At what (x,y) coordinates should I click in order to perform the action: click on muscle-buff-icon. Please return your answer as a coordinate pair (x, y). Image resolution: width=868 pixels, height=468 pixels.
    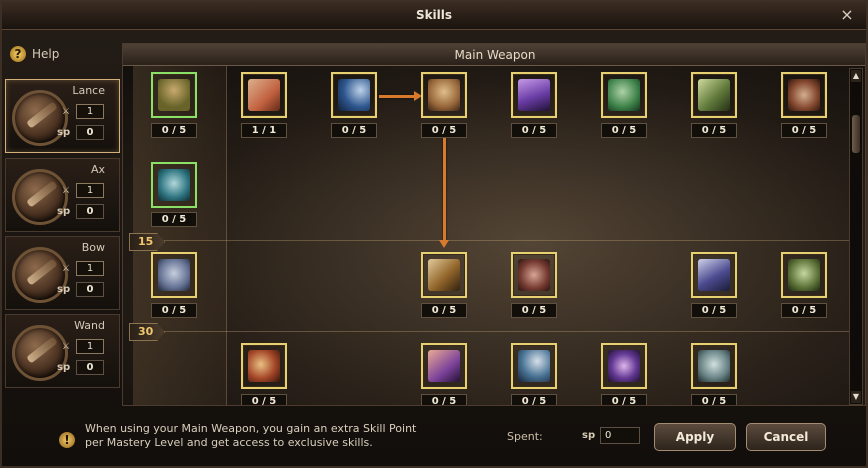
    Looking at the image, I should click on (174, 95).